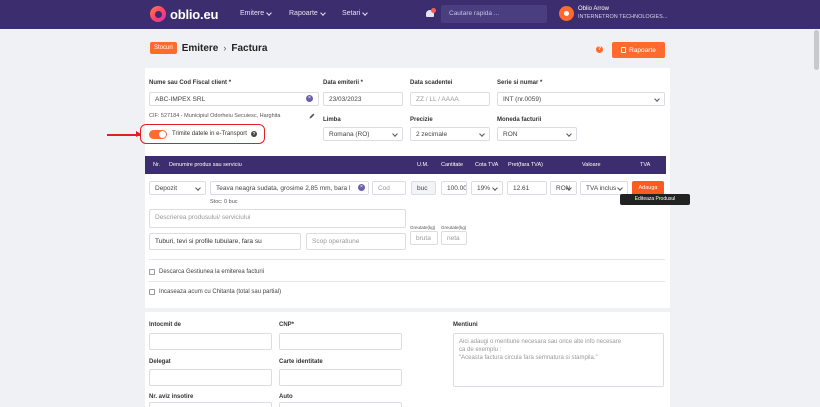 The image size is (820, 407). I want to click on info-icon: ?, so click(254, 134).